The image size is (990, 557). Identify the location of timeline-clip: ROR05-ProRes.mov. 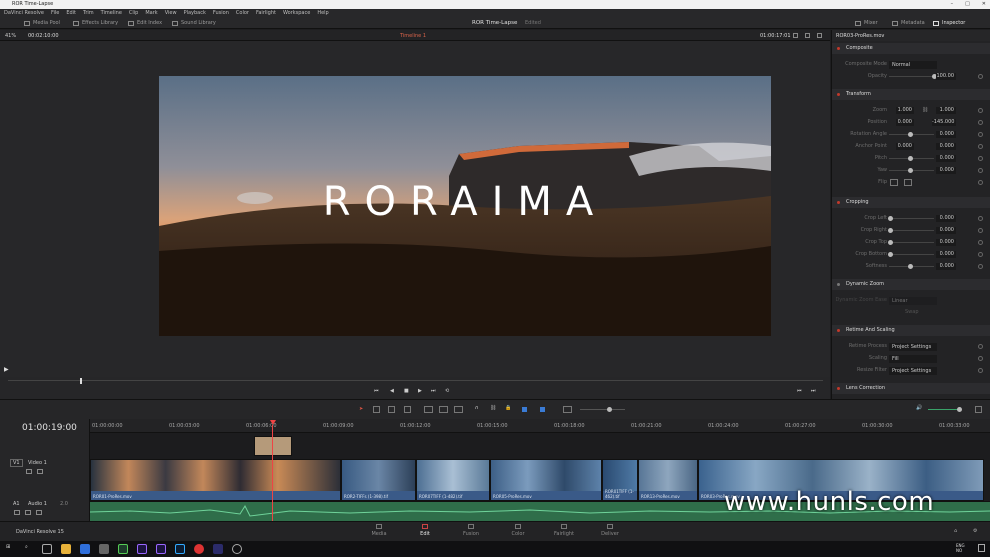
(546, 480).